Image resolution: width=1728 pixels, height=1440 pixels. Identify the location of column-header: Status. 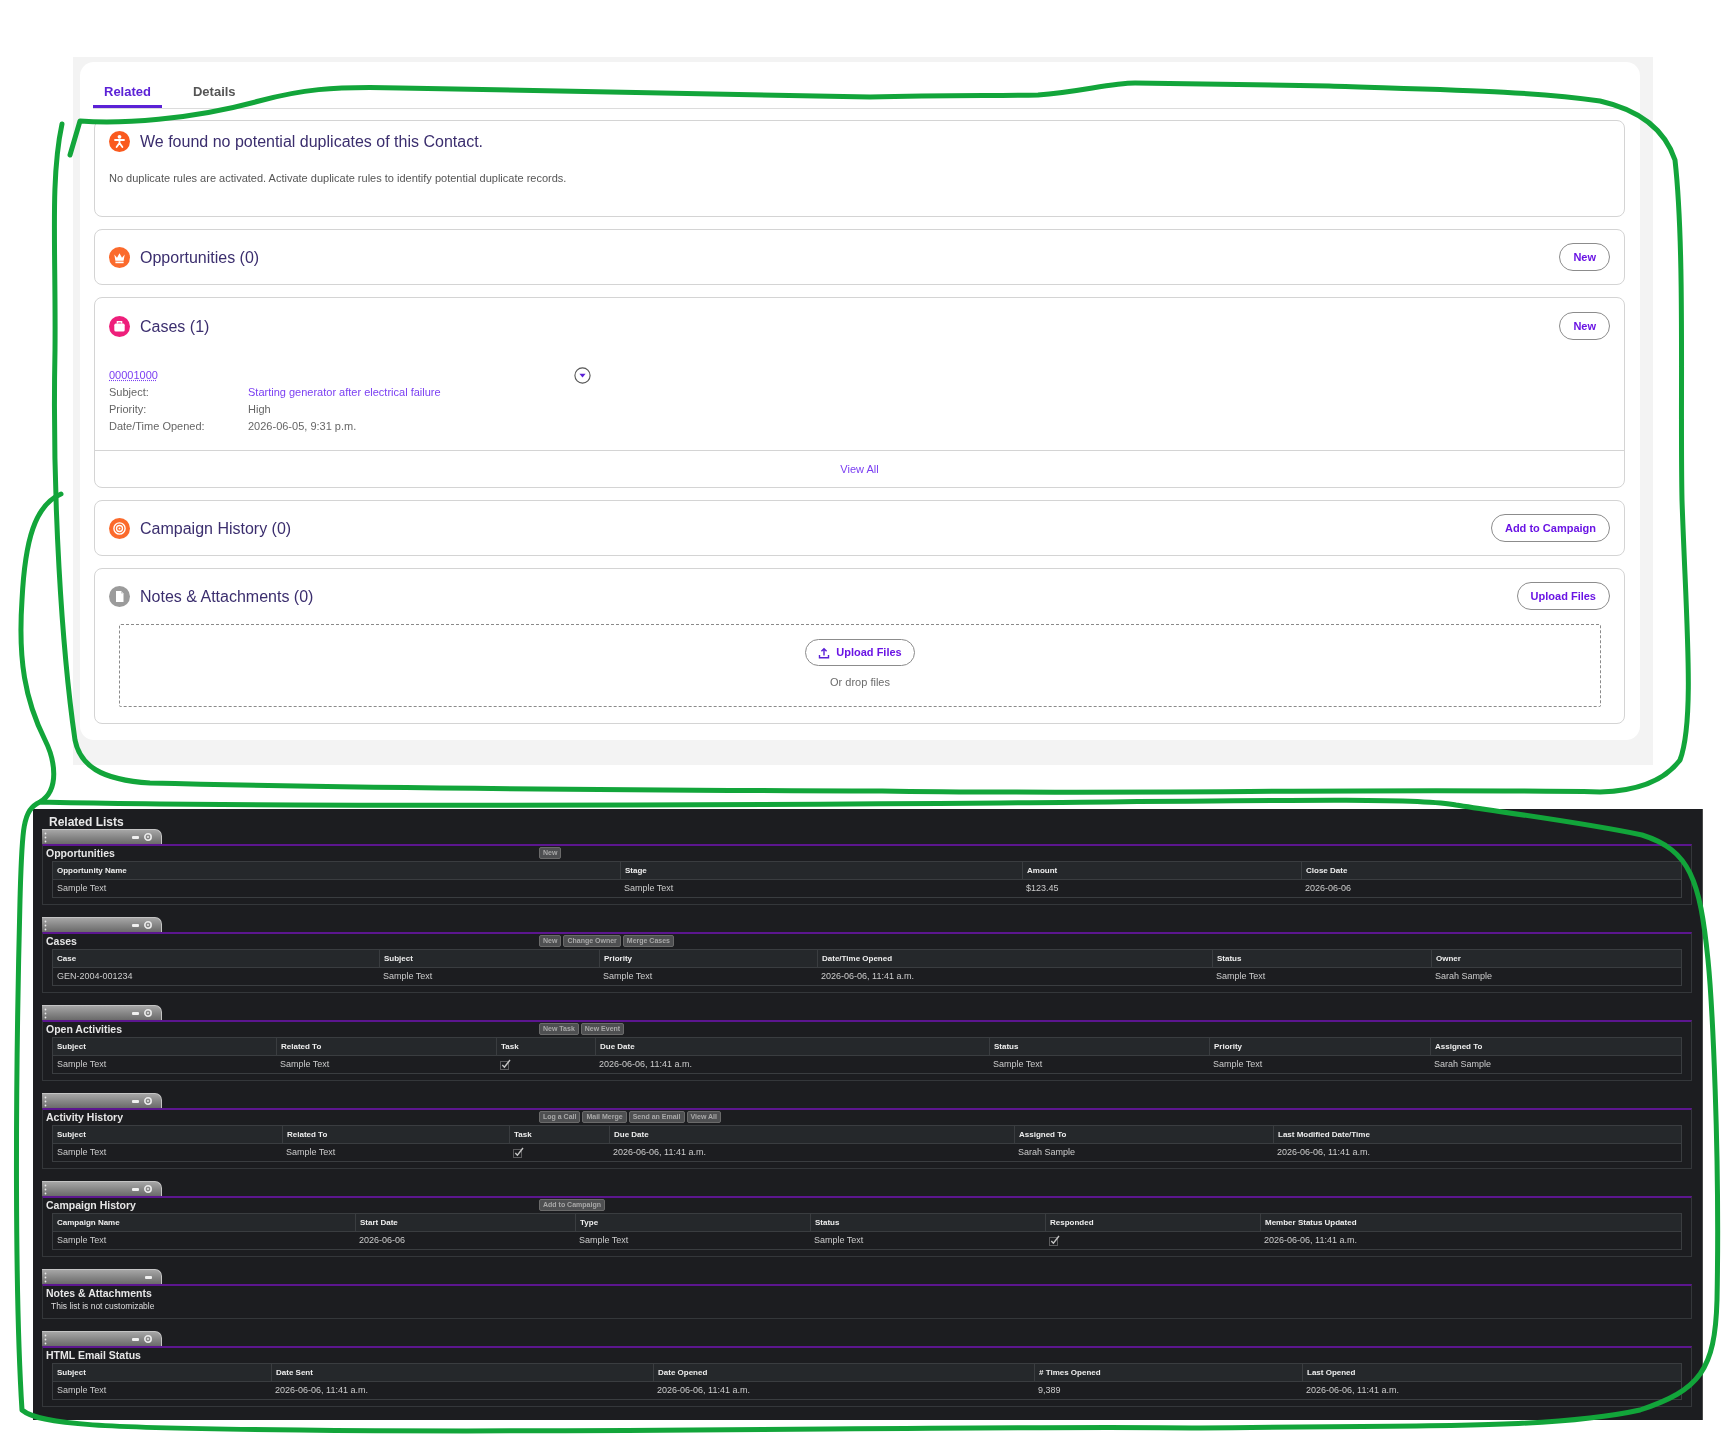
(1099, 1046).